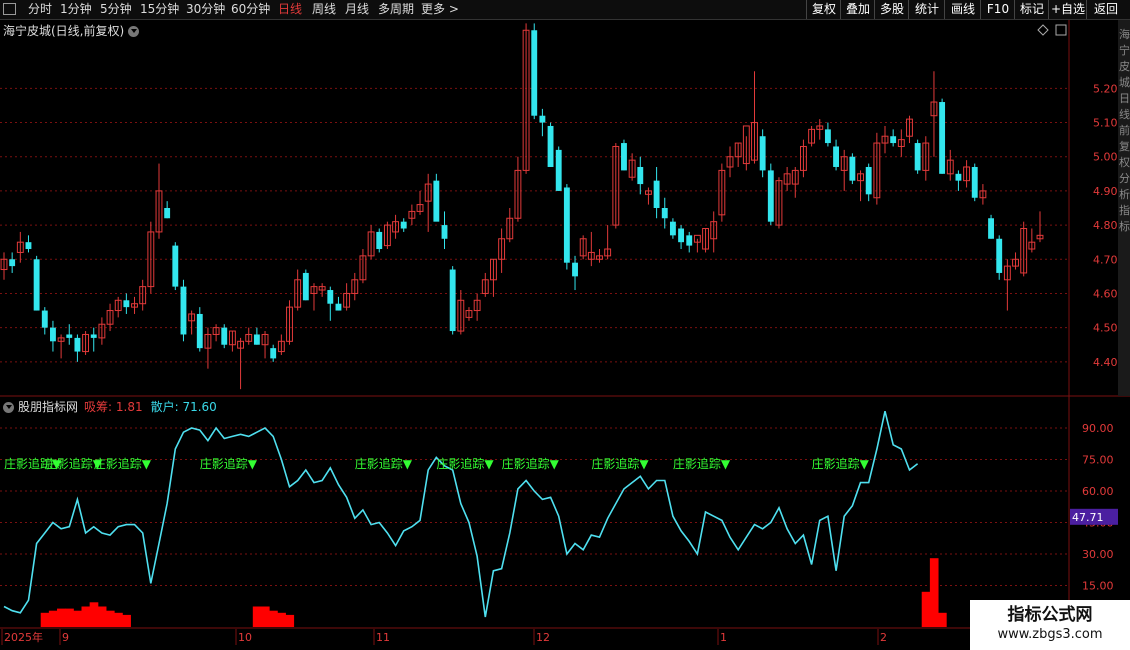 The image size is (1130, 650). Describe the element at coordinates (1124, 226) in the screenshot. I see `vertical-info-char: 标` at that location.